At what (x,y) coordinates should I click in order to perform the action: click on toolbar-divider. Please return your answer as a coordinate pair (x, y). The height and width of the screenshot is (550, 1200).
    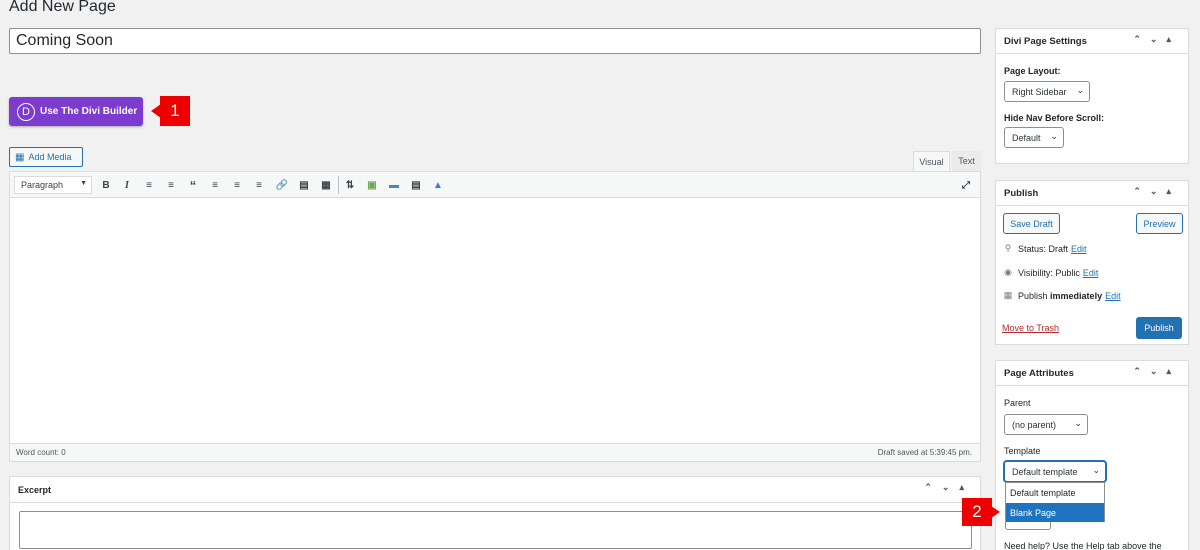
    Looking at the image, I should click on (338, 185).